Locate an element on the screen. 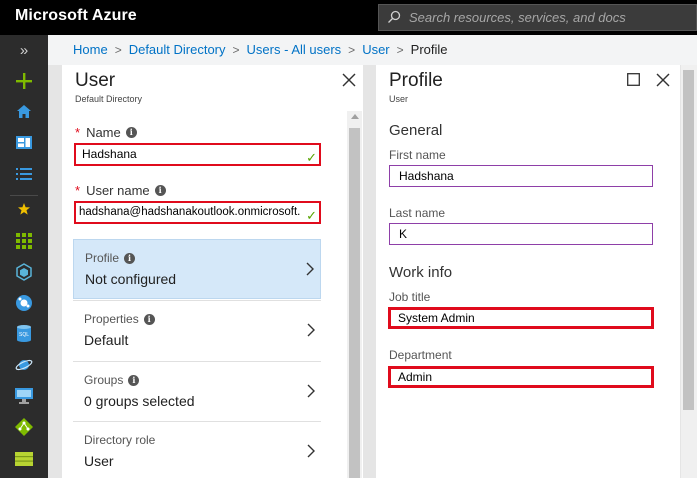 The height and width of the screenshot is (478, 697). username-label-text: User name is located at coordinates (118, 190).